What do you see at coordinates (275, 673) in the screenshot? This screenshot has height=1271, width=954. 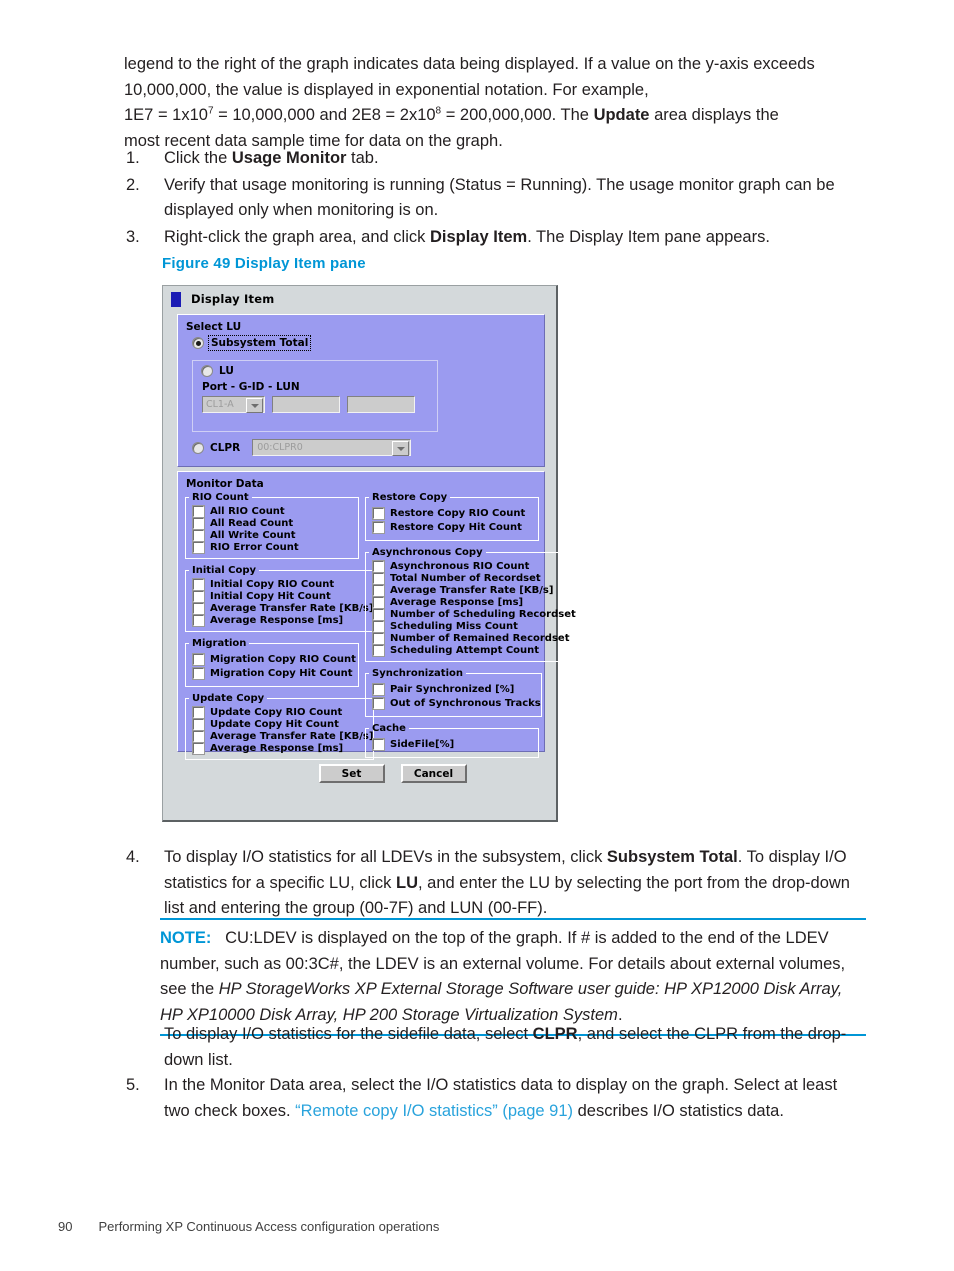 I see `checkbox-row: Migration Copy Hit Count` at bounding box center [275, 673].